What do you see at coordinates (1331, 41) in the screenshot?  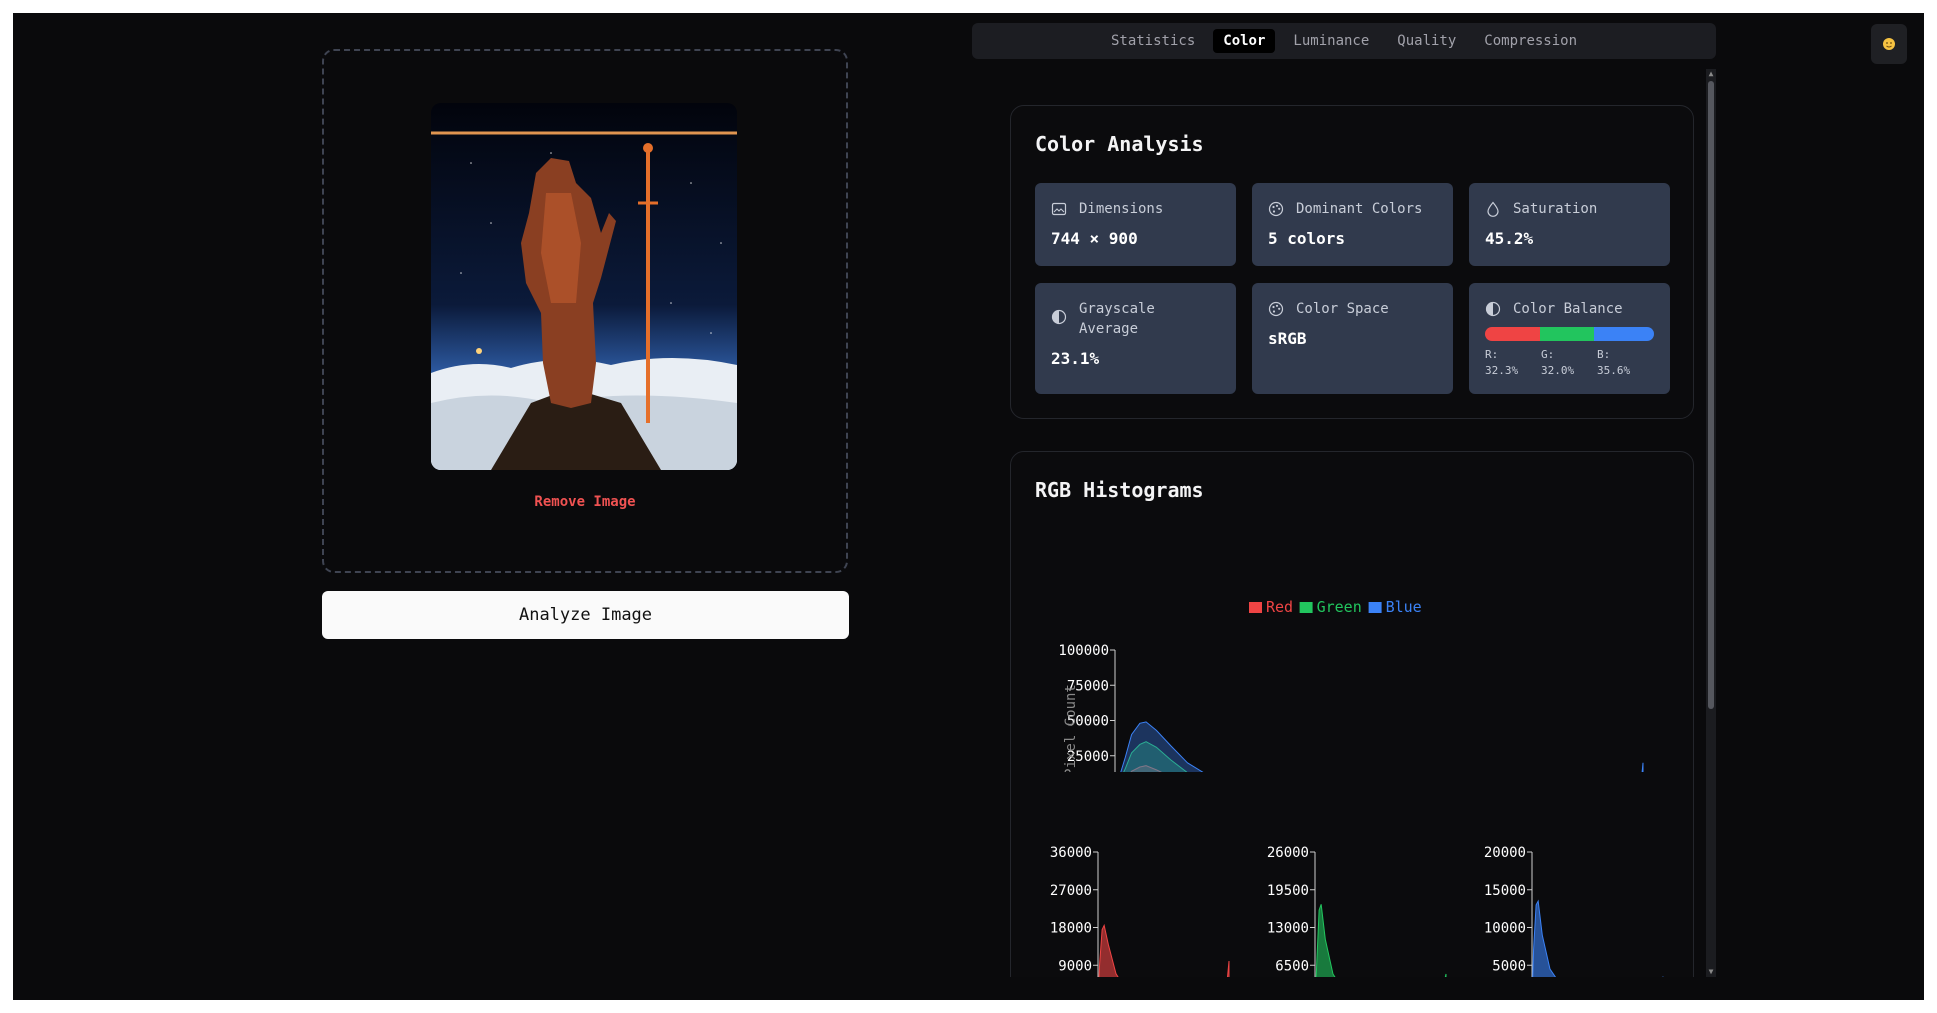 I see `tab-luminance: Luminance` at bounding box center [1331, 41].